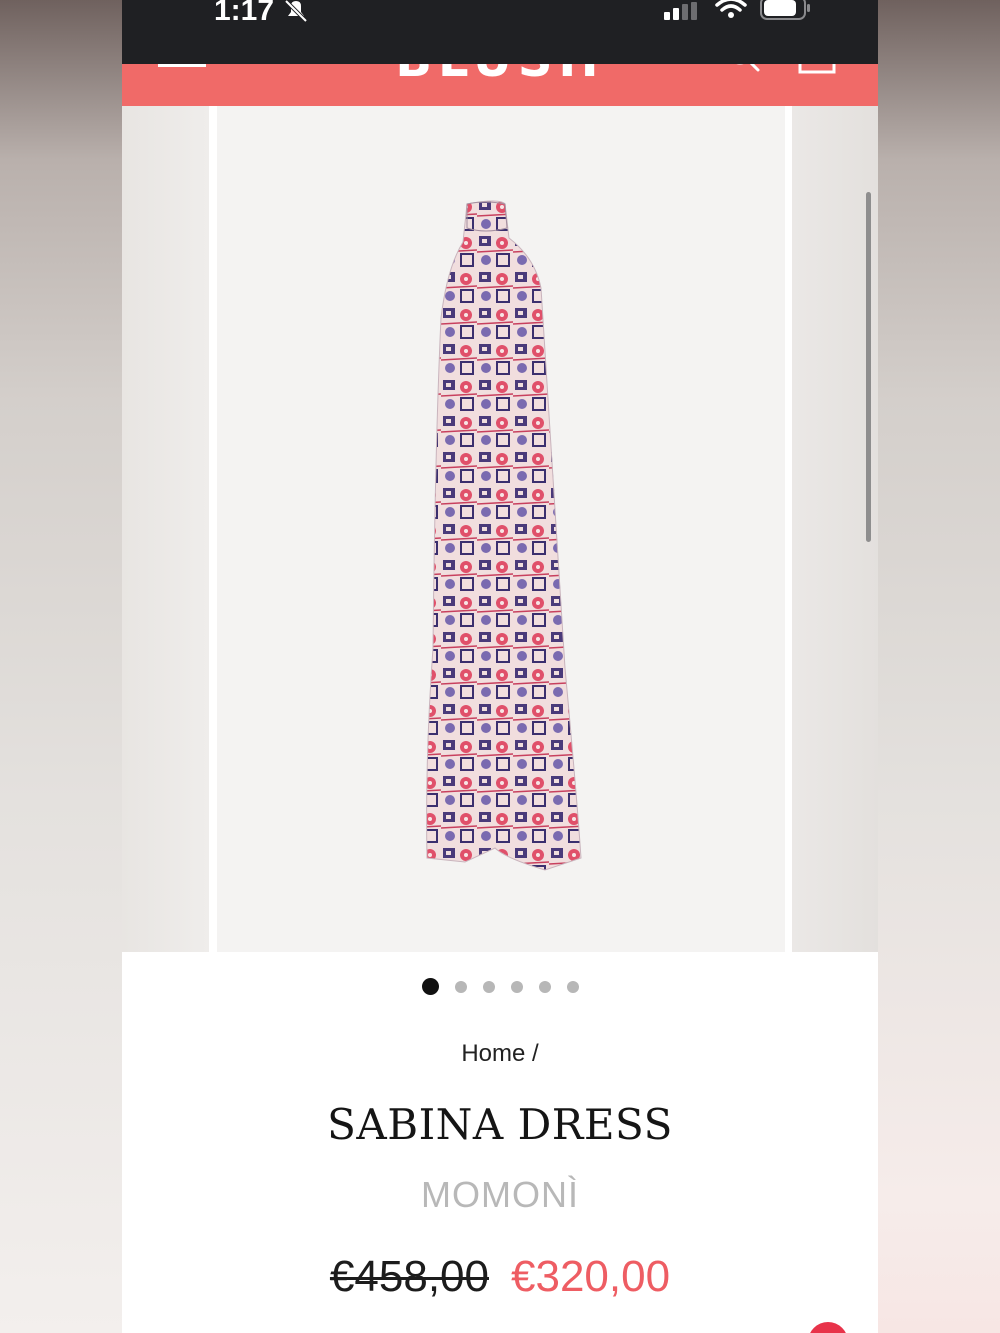 The image size is (1000, 1333). I want to click on status-bar: 1:17, so click(500, 32).